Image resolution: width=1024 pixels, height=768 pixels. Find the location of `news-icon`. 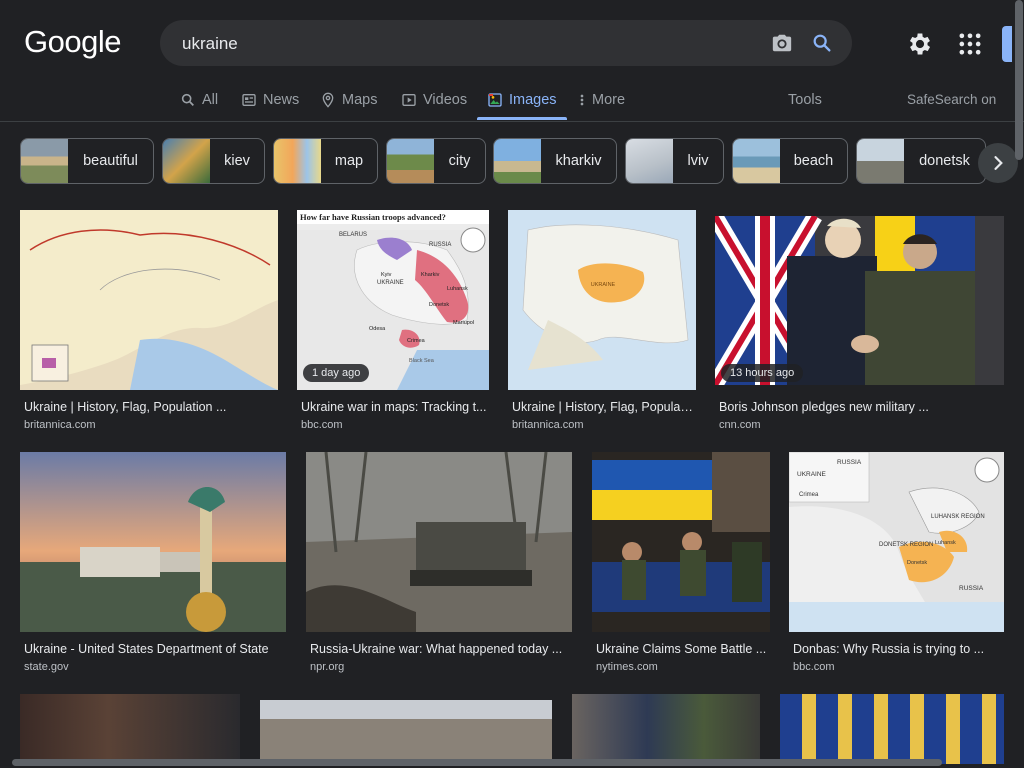

news-icon is located at coordinates (249, 100).